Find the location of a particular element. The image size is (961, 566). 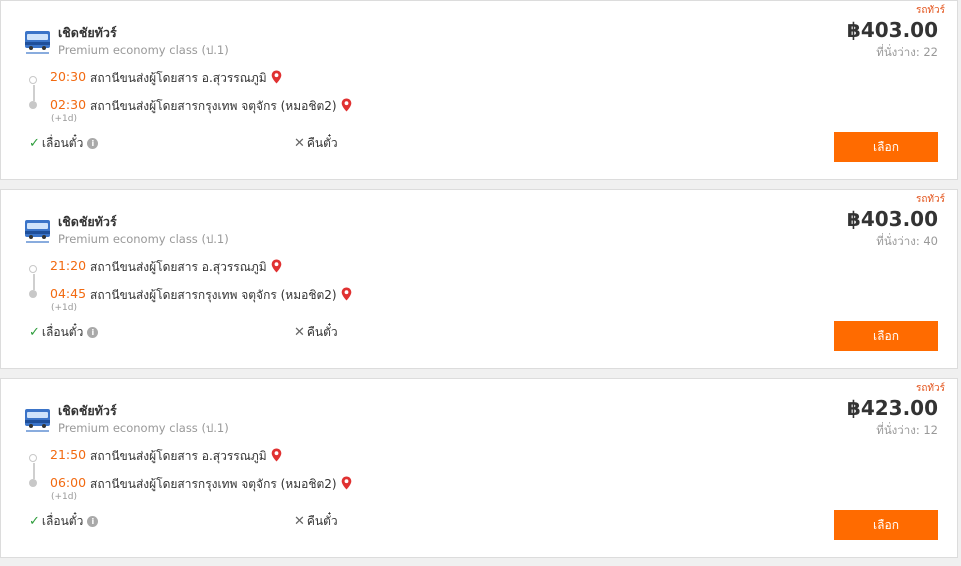

arrival-time: 04:45 is located at coordinates (68, 293).